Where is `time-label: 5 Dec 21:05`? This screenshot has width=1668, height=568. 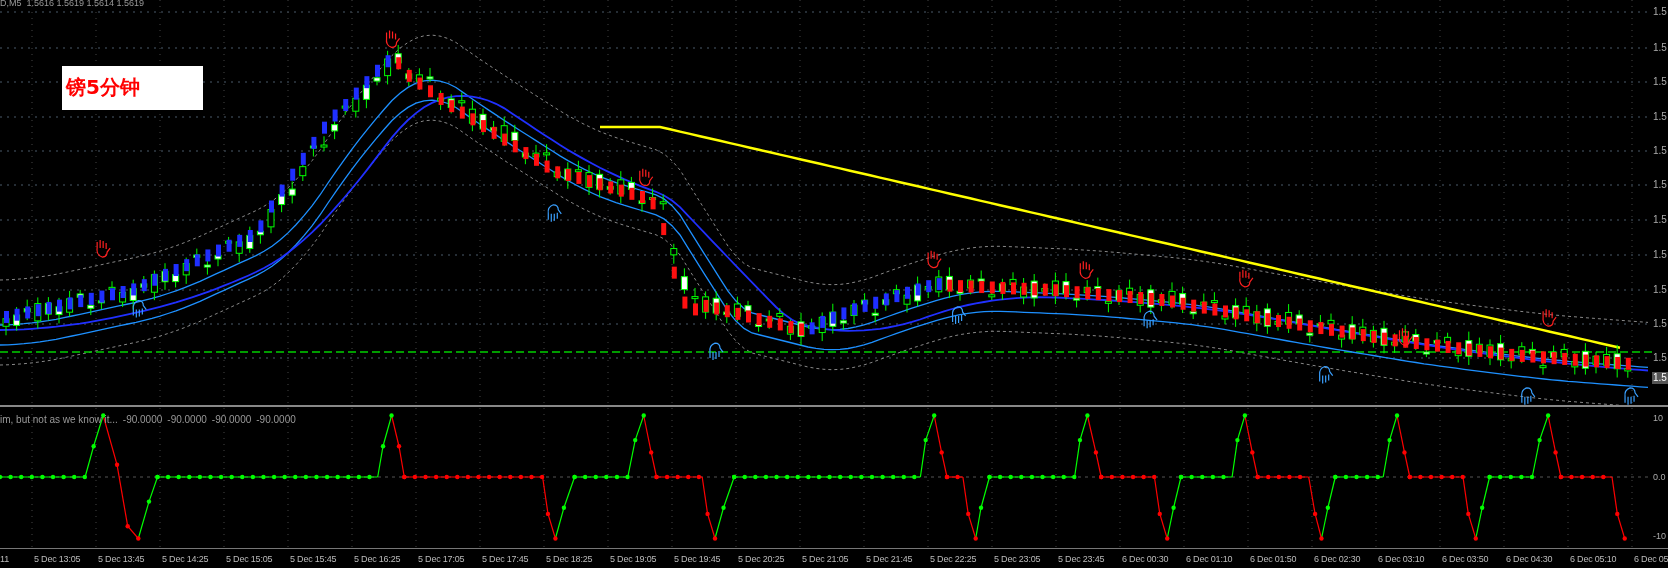
time-label: 5 Dec 21:05 is located at coordinates (825, 558).